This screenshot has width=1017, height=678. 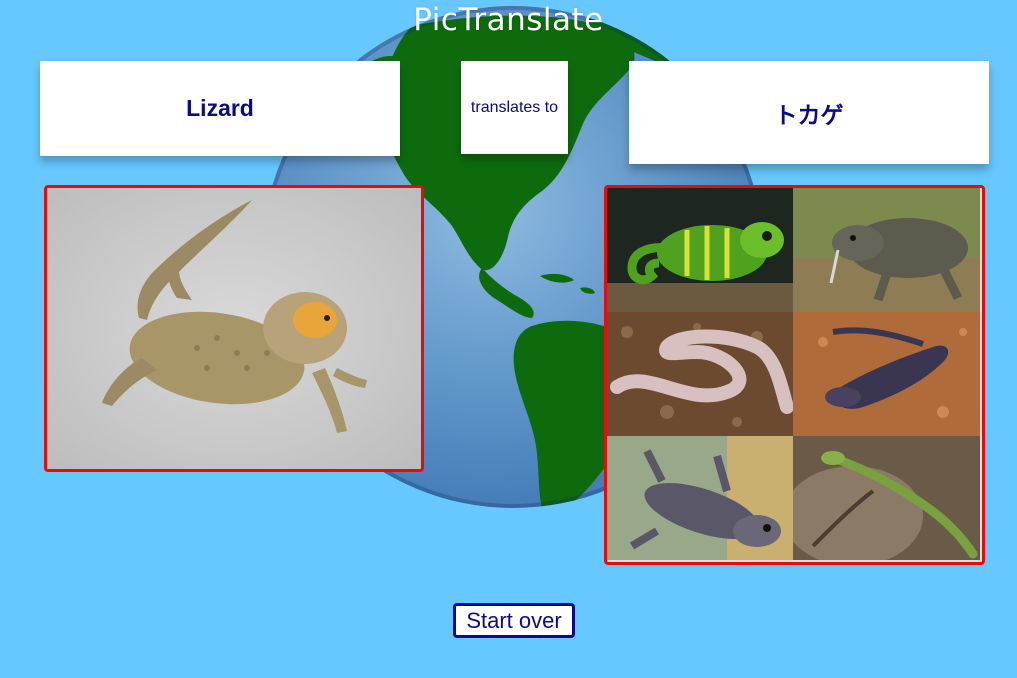 What do you see at coordinates (700, 374) in the screenshot?
I see `legless-lizard-photo-icon` at bounding box center [700, 374].